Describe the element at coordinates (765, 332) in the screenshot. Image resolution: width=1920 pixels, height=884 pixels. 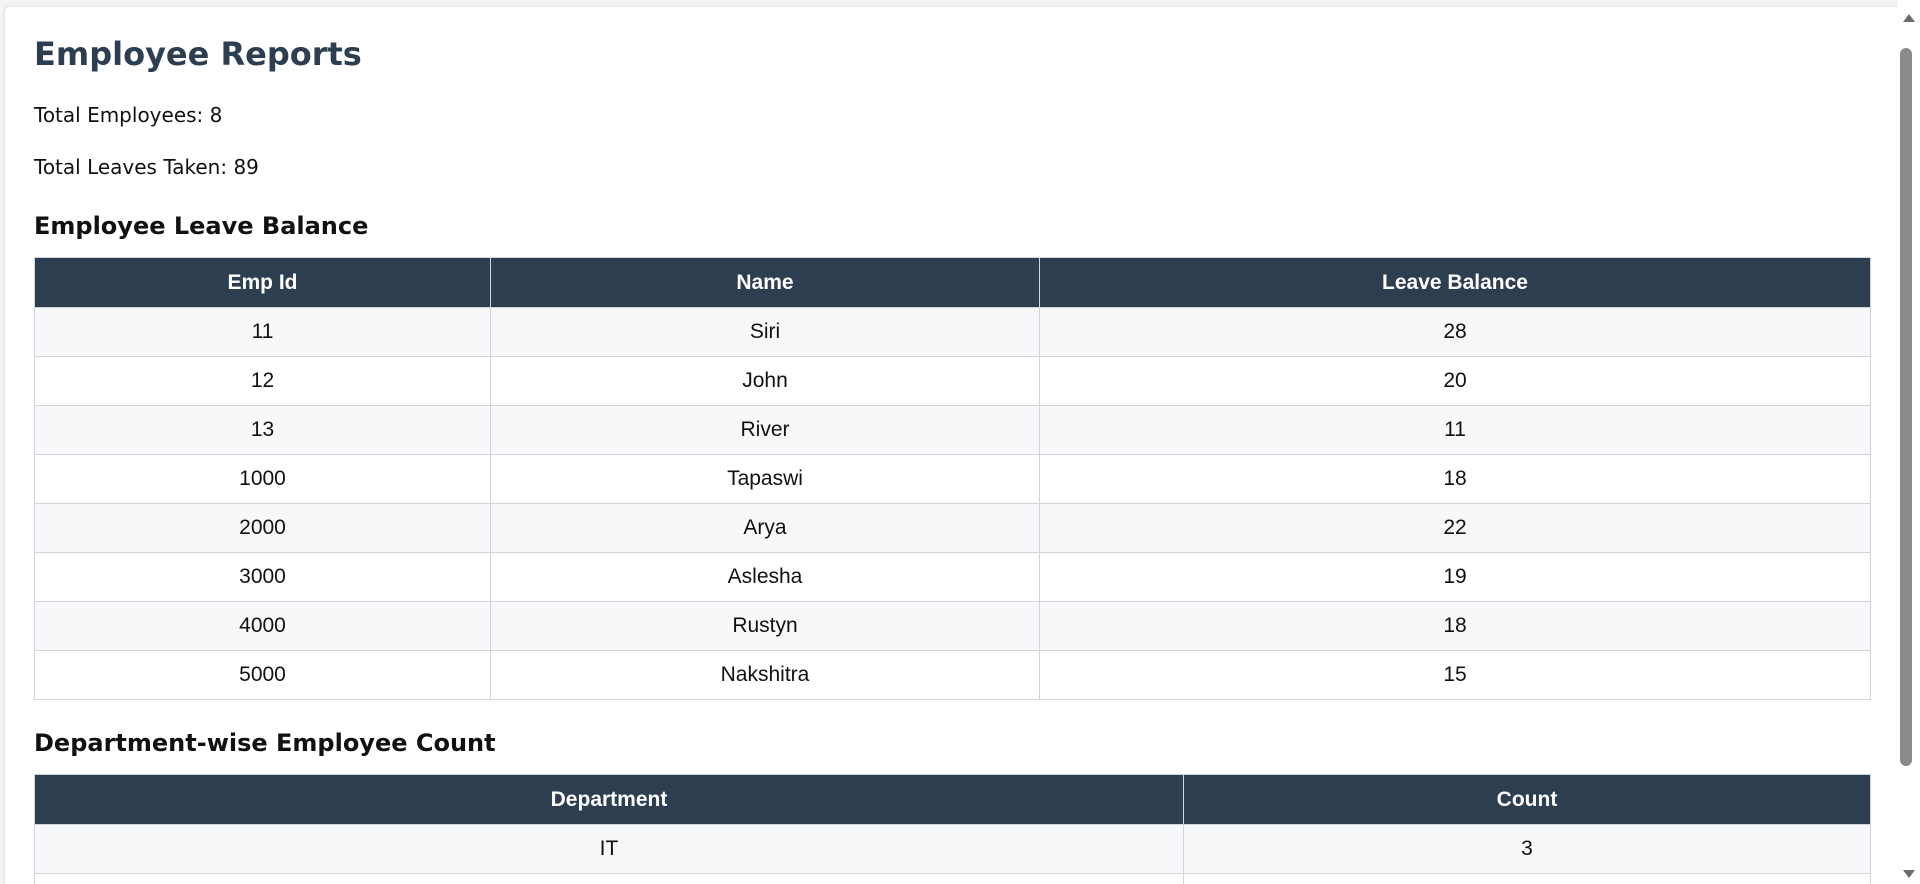
I see `name-cell: Siri` at that location.